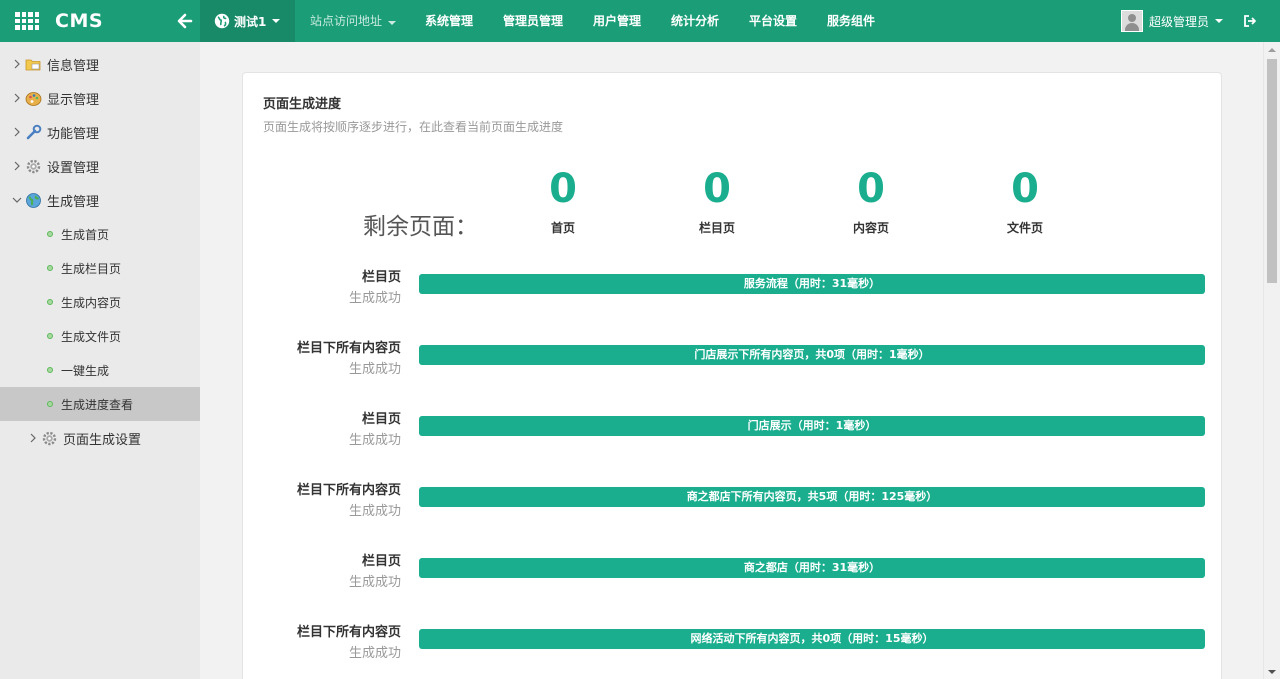  Describe the element at coordinates (91, 302) in the screenshot. I see `sidebar-subitem-label: 生成内容页` at that location.